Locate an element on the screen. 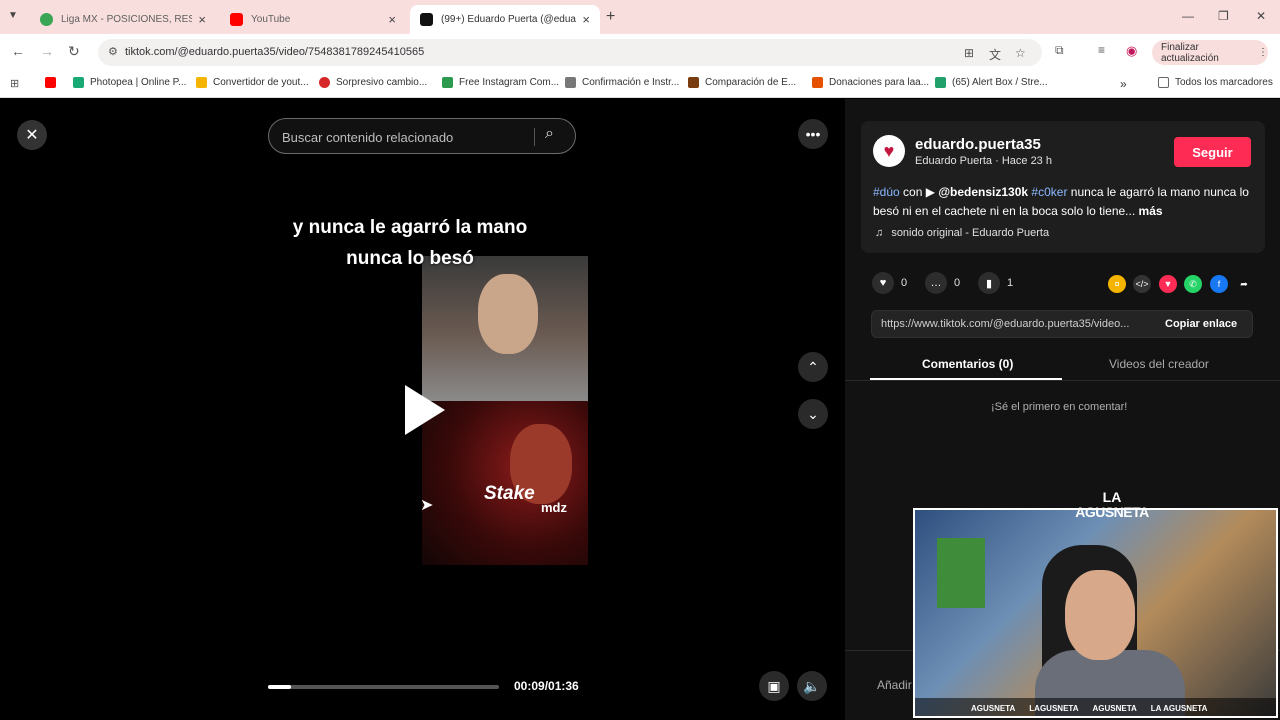 This screenshot has height=720, width=1280. chevron-up-icon: ⌃ is located at coordinates (813, 366).